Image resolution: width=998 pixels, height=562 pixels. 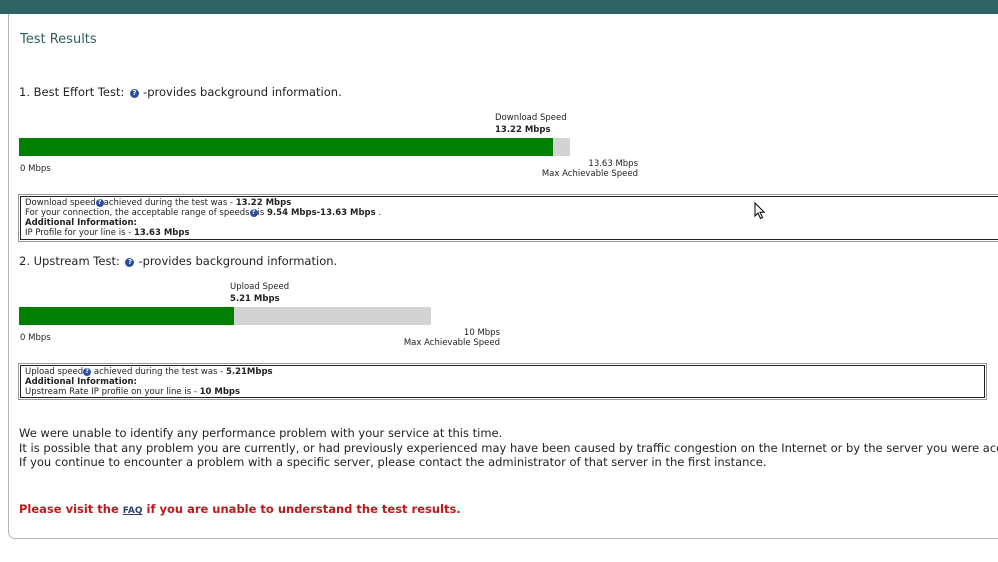 What do you see at coordinates (69, 261) in the screenshot?
I see `upstream-heading-label: 2. Upstream Test:` at bounding box center [69, 261].